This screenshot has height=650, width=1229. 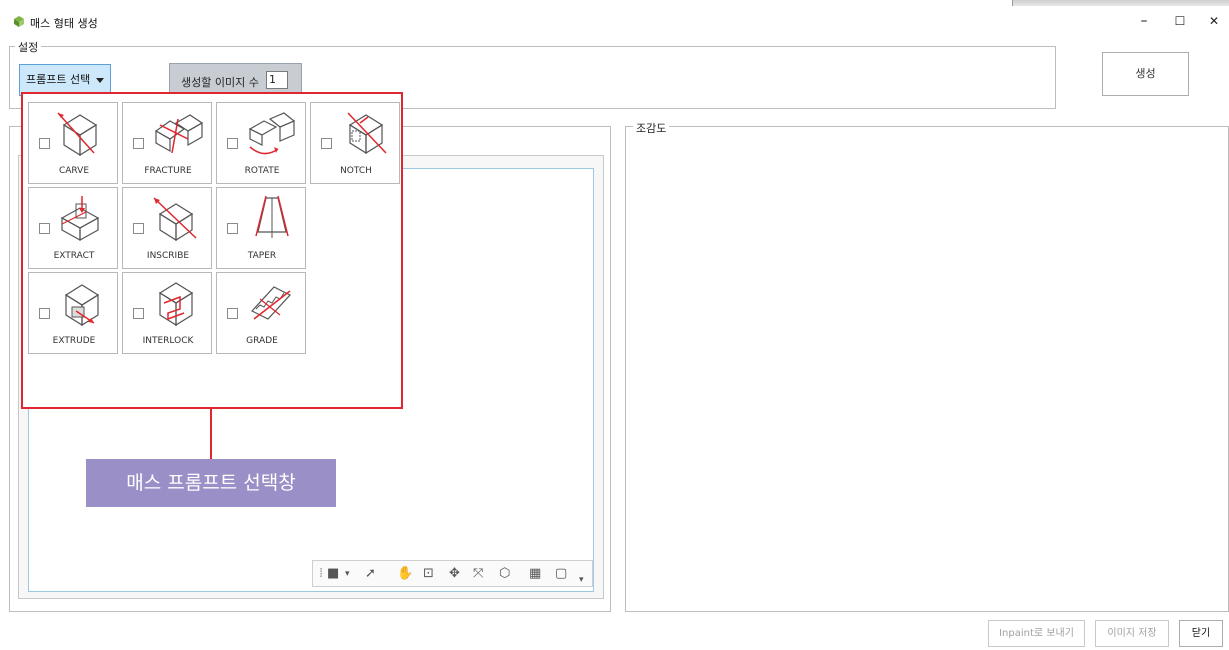 I want to click on zoom-window-icon: ⊡, so click(x=428, y=574).